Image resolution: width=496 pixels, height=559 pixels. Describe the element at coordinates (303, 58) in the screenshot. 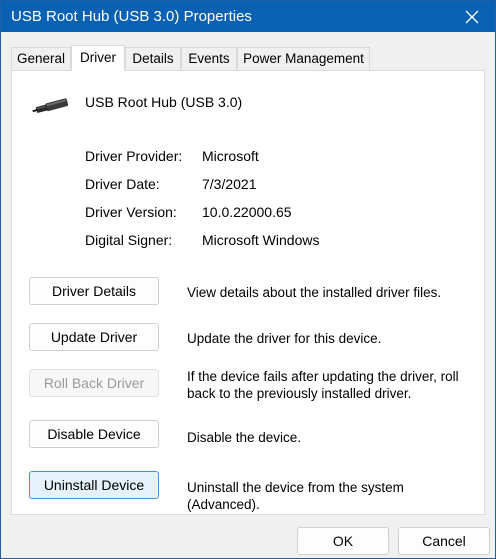

I see `tab-power-management: Power Management` at that location.